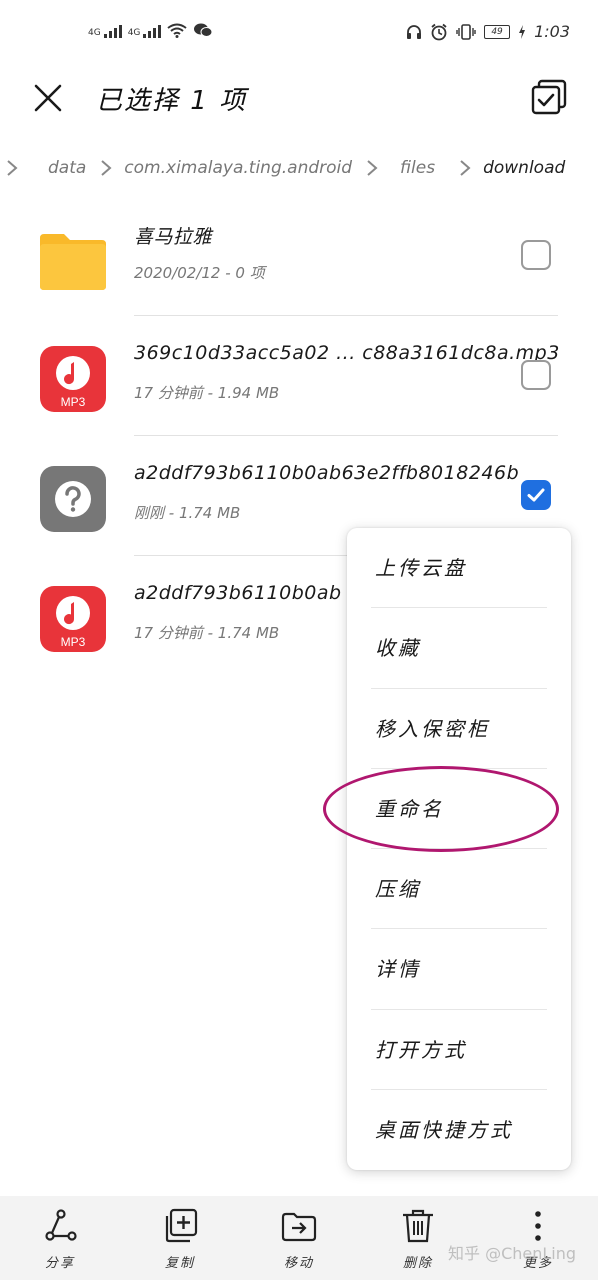 The width and height of the screenshot is (598, 1280). What do you see at coordinates (398, 648) in the screenshot?
I see `menu-item-label: 收藏` at bounding box center [398, 648].